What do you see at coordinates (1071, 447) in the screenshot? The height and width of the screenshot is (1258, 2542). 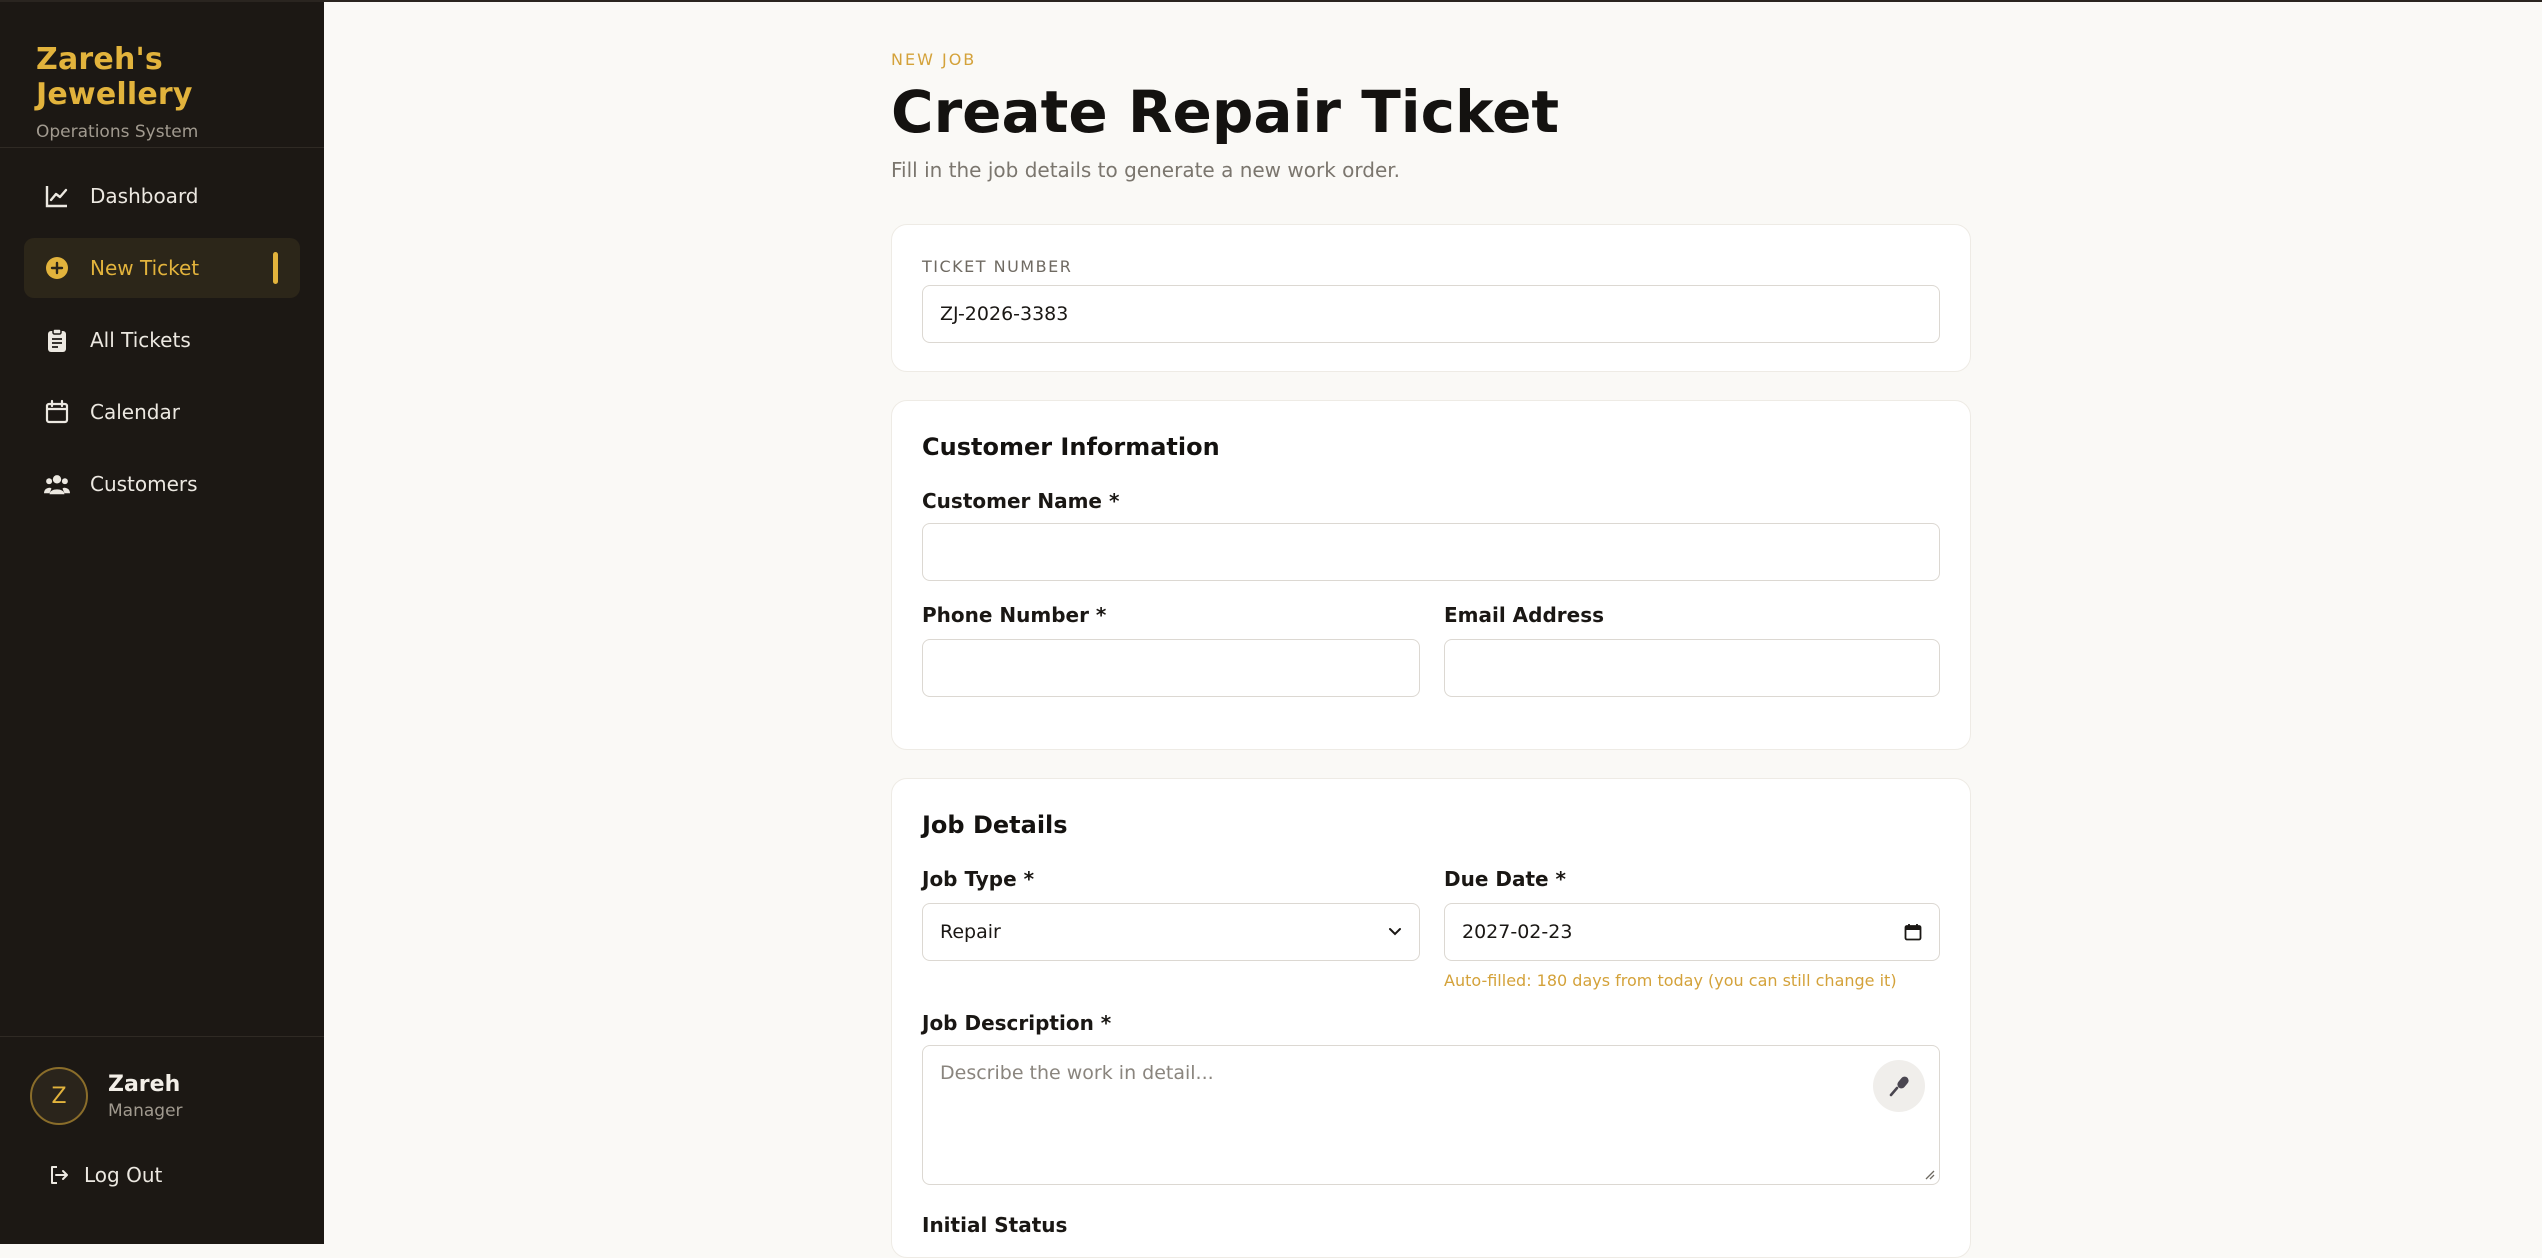 I see `section-title-customer: Customer Information` at bounding box center [1071, 447].